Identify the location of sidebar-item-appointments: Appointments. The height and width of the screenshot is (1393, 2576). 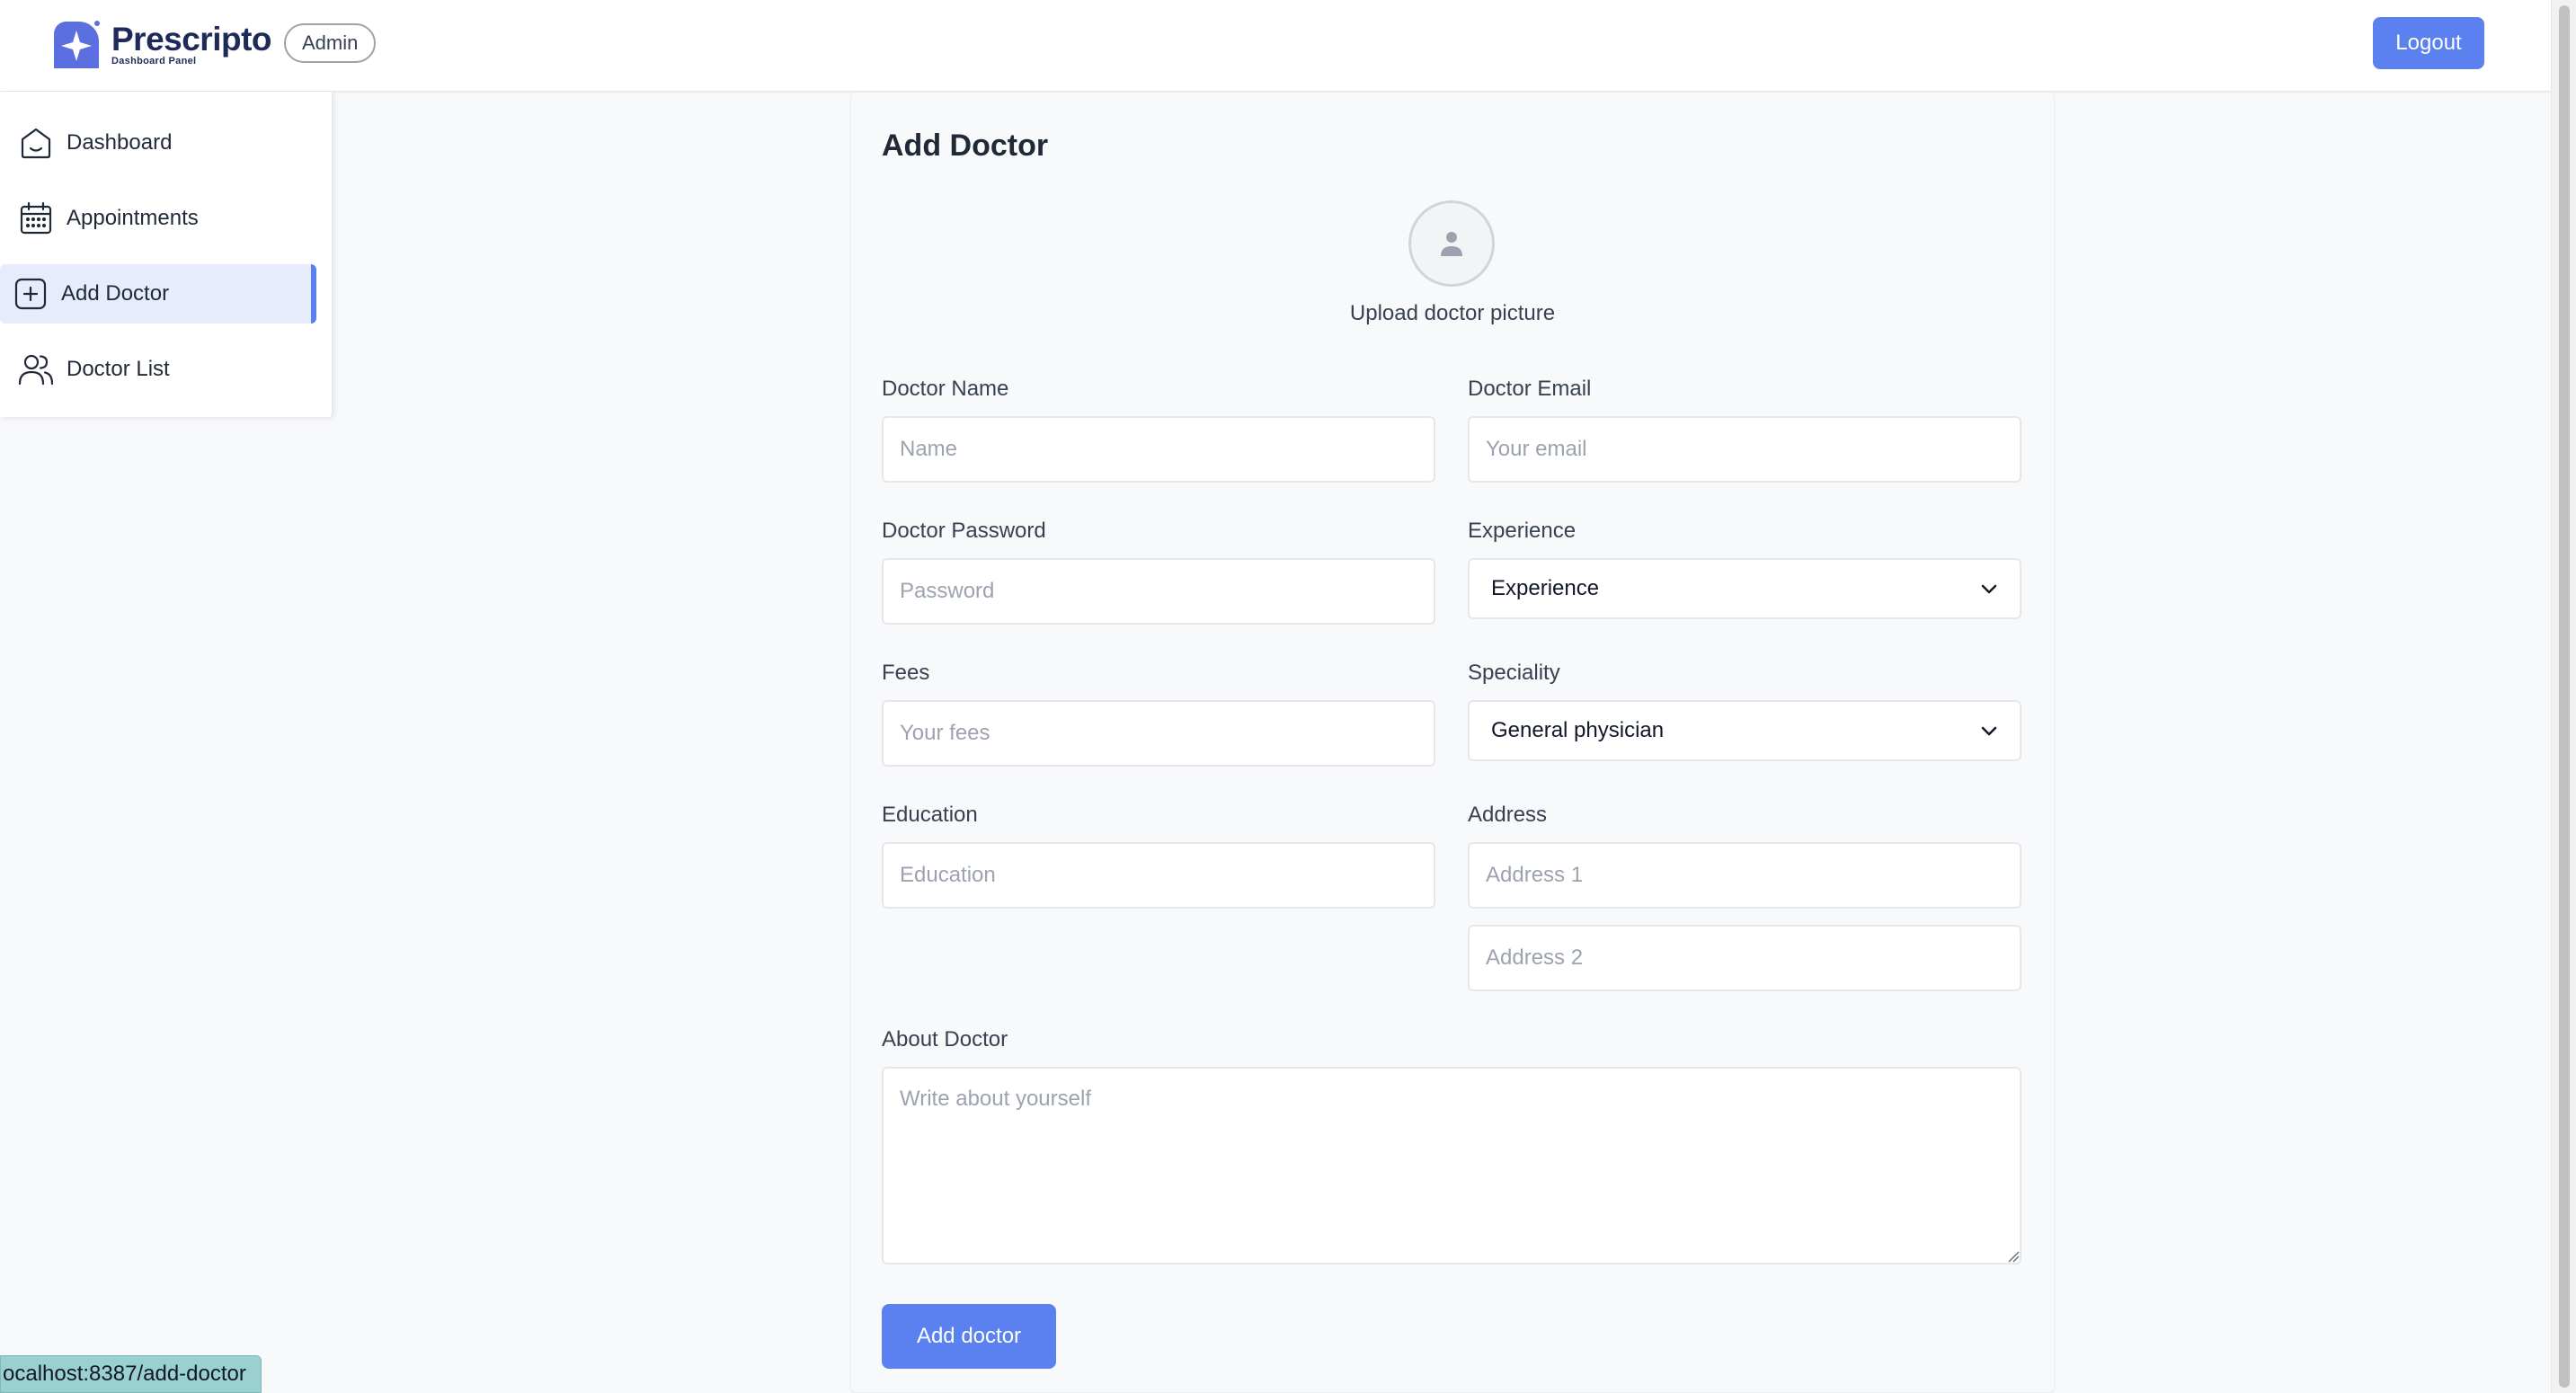
(158, 218).